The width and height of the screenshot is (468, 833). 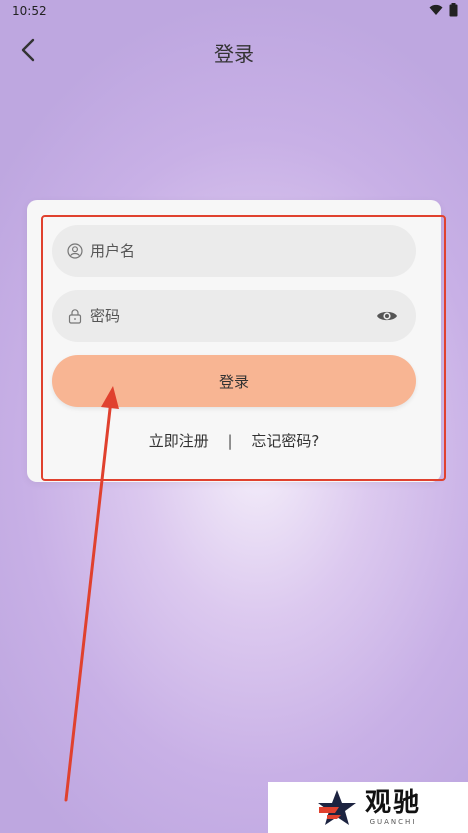 I want to click on eye-icon, so click(x=387, y=316).